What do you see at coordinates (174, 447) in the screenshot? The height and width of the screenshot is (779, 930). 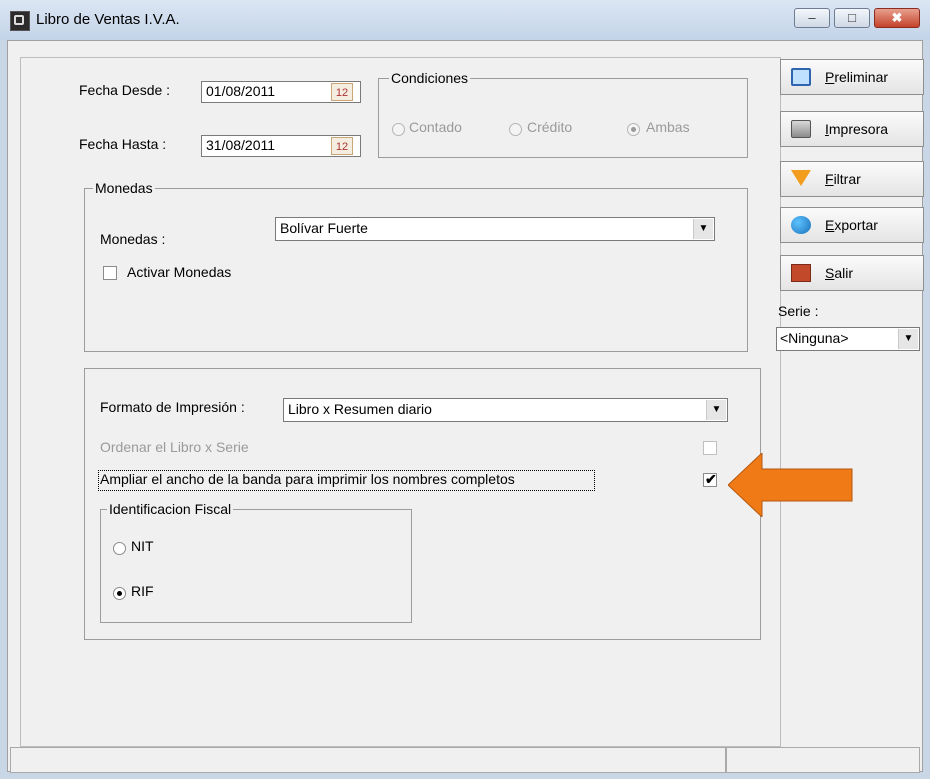 I see `ordenar-serie-label: Ordenar el Libro x Serie` at bounding box center [174, 447].